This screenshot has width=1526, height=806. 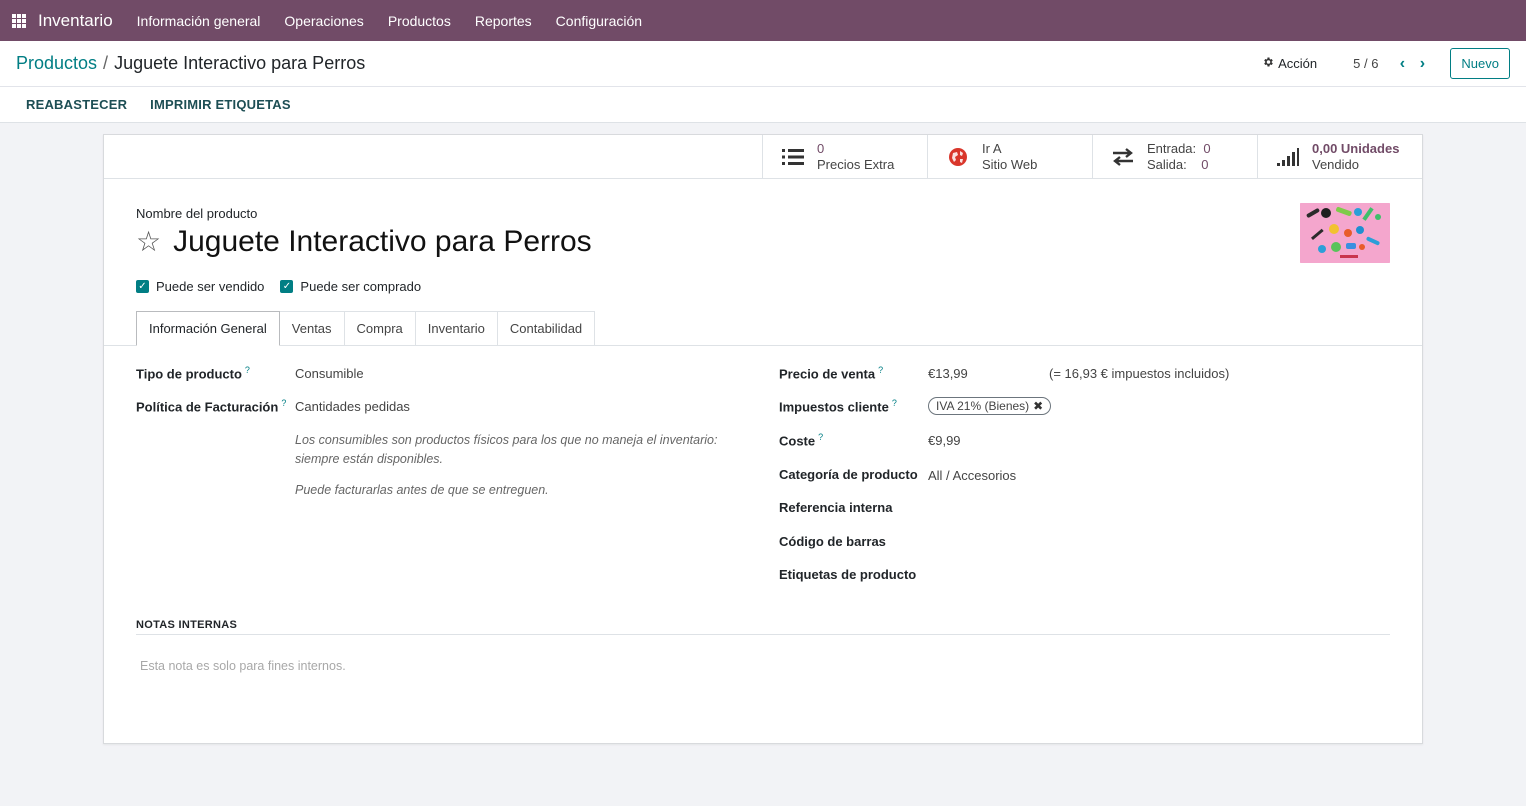 I want to click on barcode-input, so click(x=1168, y=541).